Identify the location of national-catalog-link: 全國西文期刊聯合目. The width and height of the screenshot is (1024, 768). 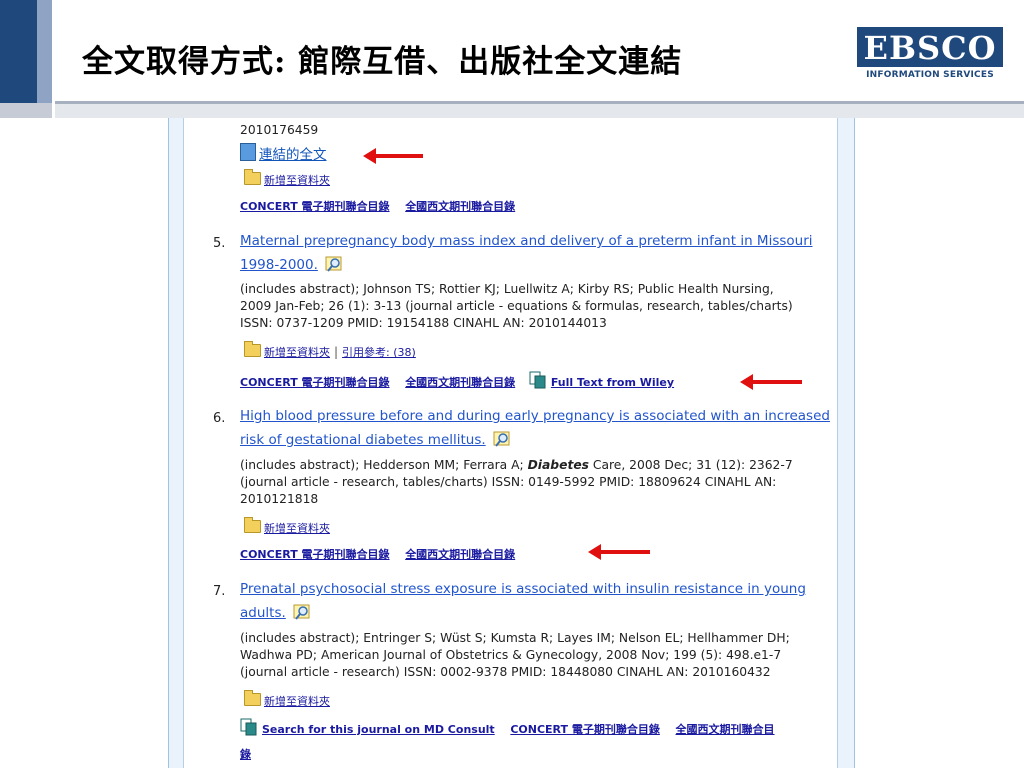
(725, 729).